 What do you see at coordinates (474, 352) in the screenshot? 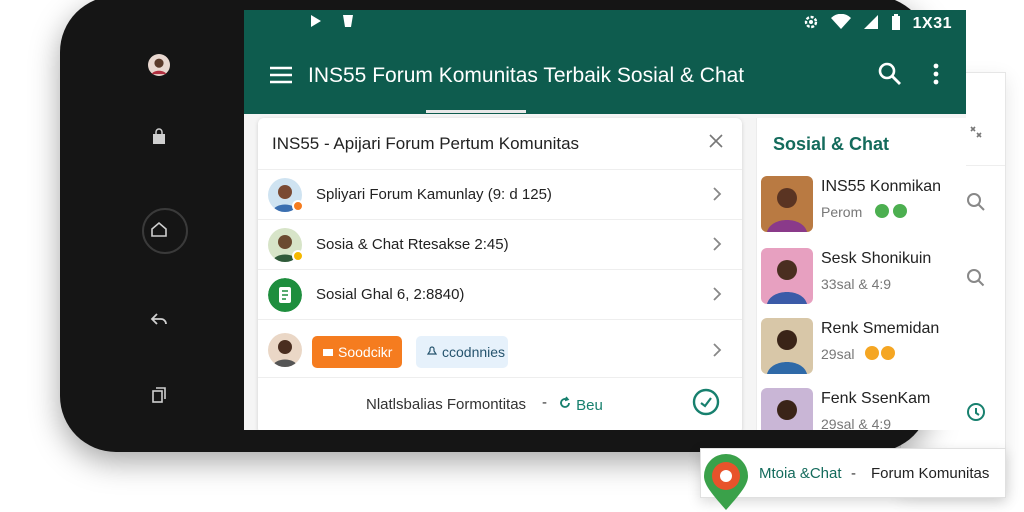
I see `chip-label: ccodnnies` at bounding box center [474, 352].